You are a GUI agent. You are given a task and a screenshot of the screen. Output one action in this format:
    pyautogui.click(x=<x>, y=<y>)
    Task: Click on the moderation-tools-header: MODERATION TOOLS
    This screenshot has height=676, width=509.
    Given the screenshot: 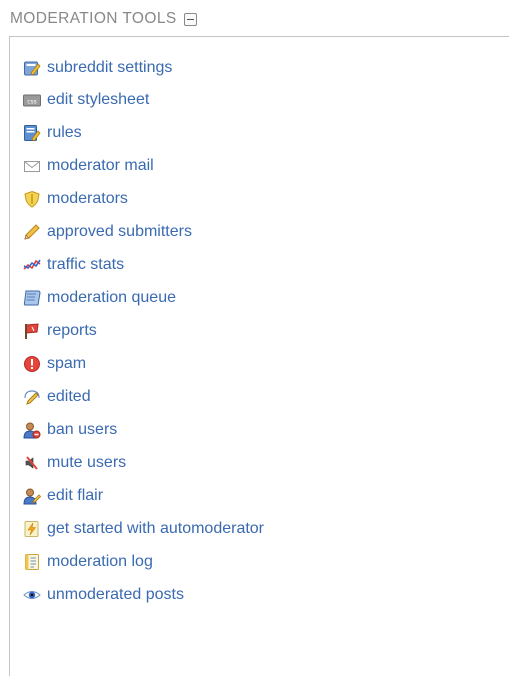 What is the action you would take?
    pyautogui.click(x=103, y=19)
    